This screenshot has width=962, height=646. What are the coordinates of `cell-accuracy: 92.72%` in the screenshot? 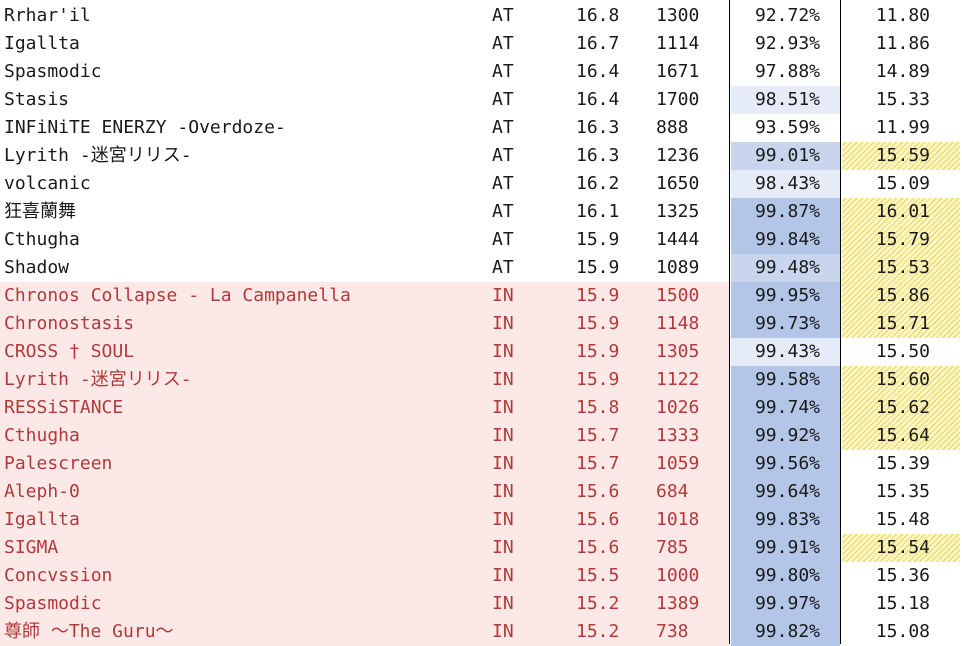 It's located at (785, 16).